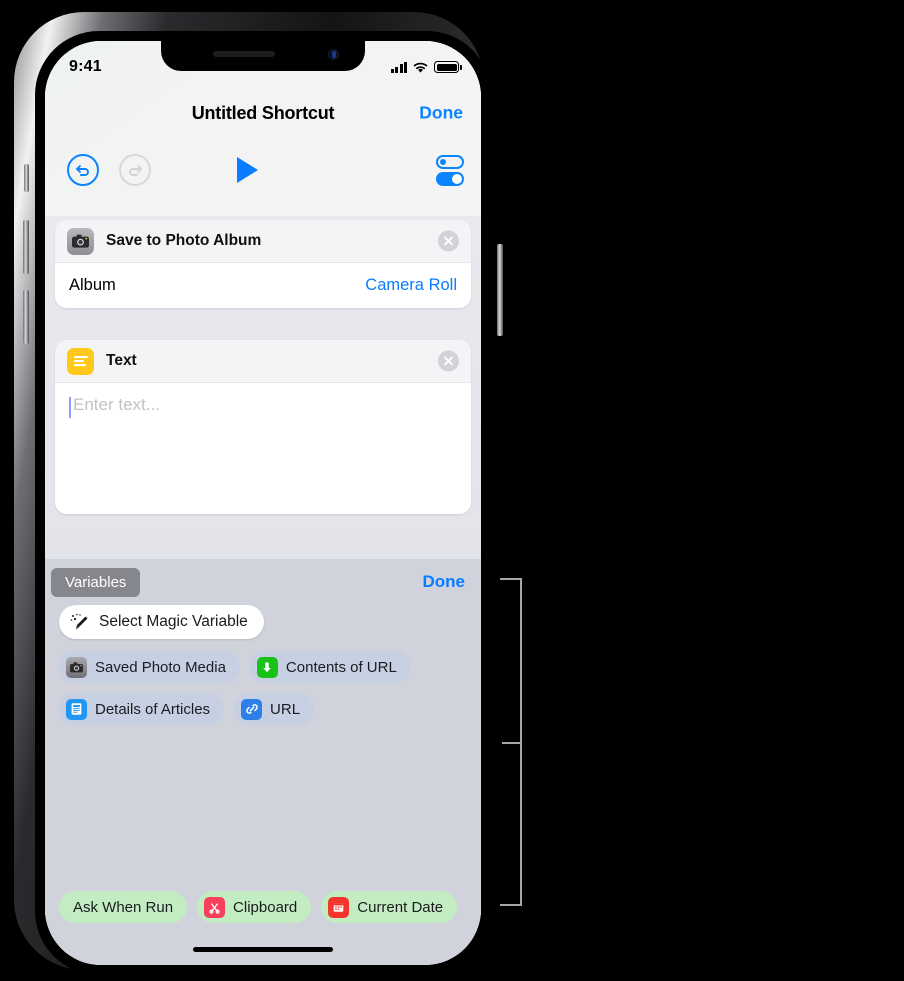 Image resolution: width=904 pixels, height=981 pixels. I want to click on chip-clipboard: Clipboard, so click(254, 907).